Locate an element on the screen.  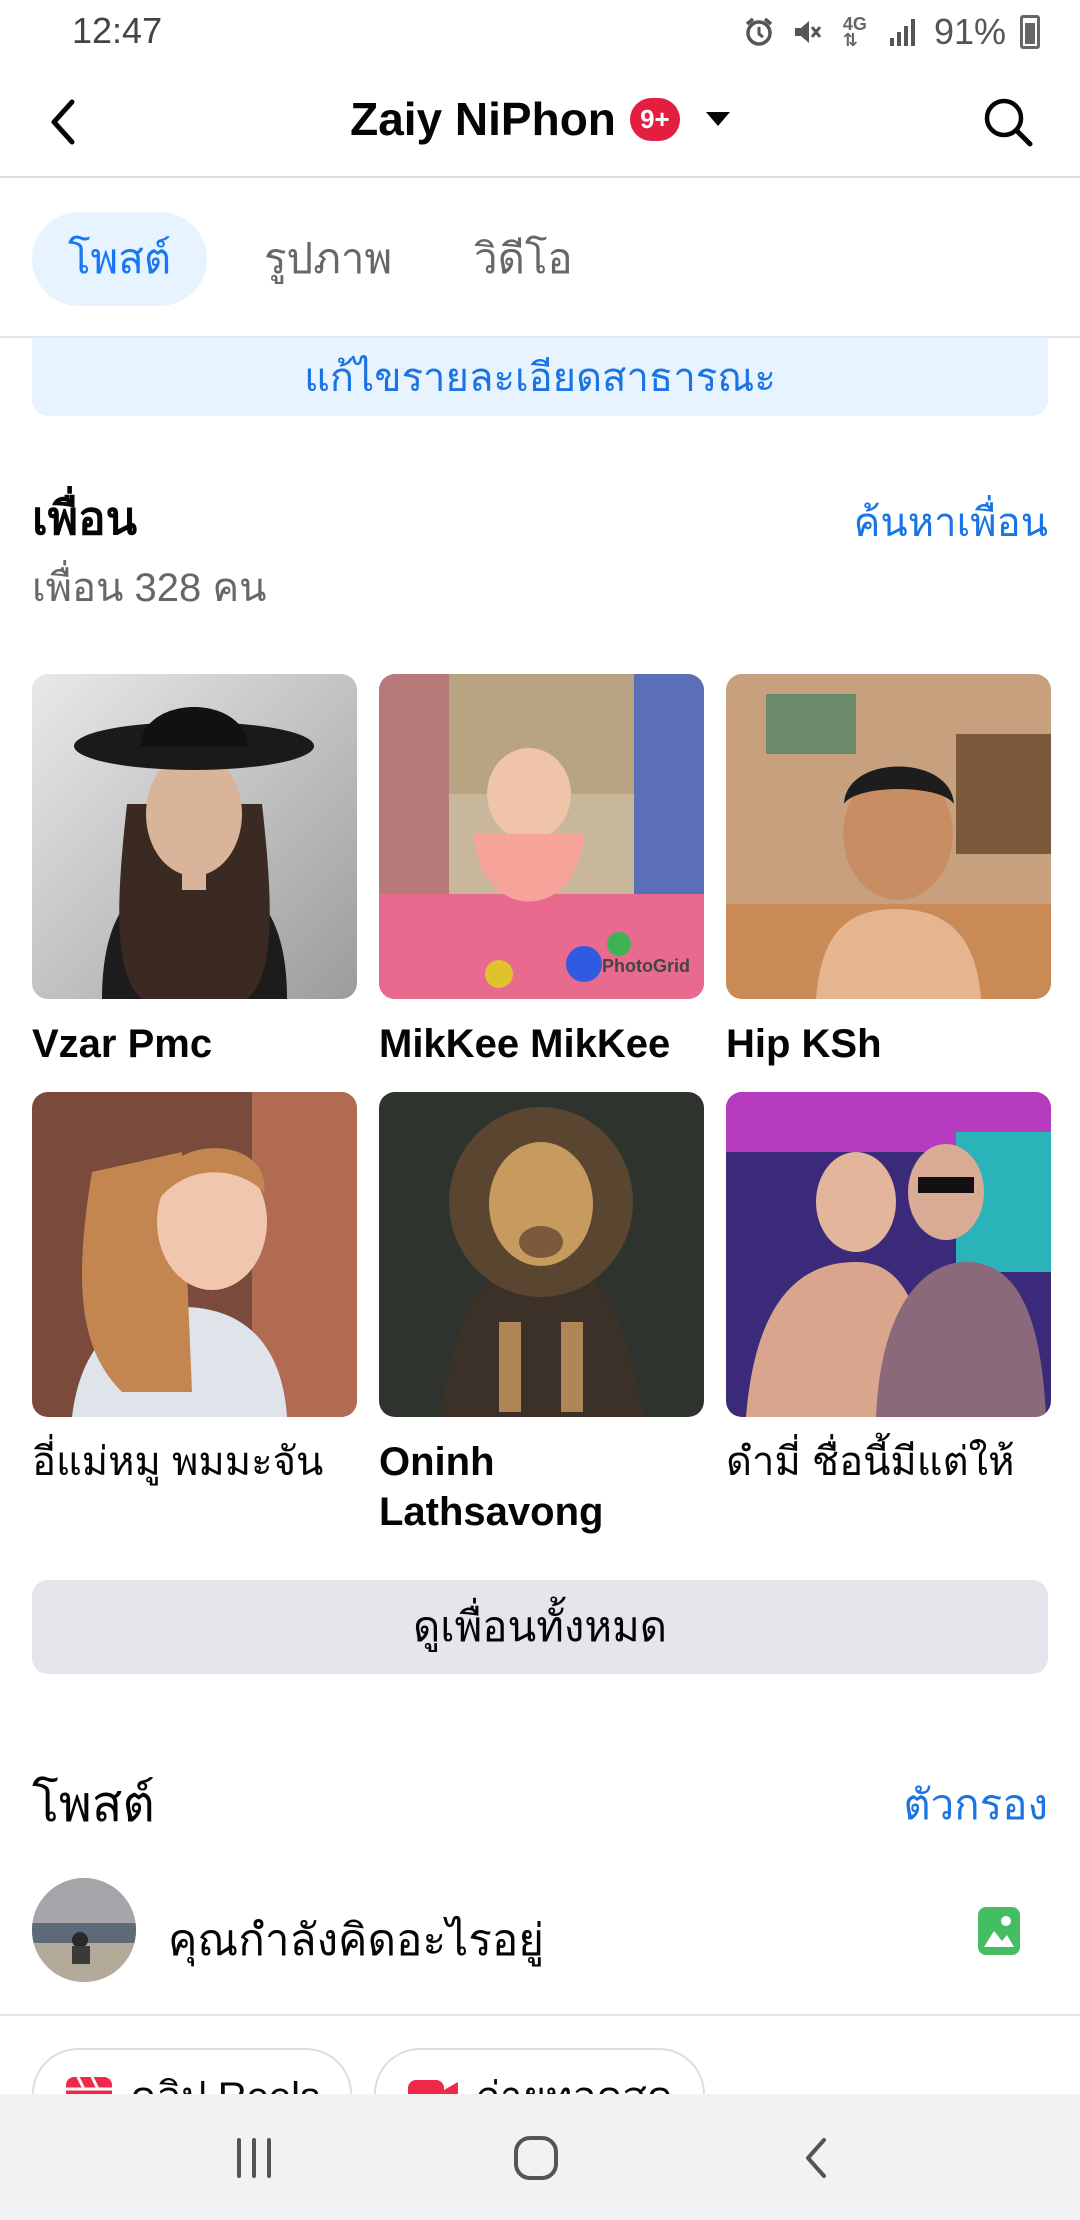
filter-link: ตัวกรอง is located at coordinates (975, 1805).